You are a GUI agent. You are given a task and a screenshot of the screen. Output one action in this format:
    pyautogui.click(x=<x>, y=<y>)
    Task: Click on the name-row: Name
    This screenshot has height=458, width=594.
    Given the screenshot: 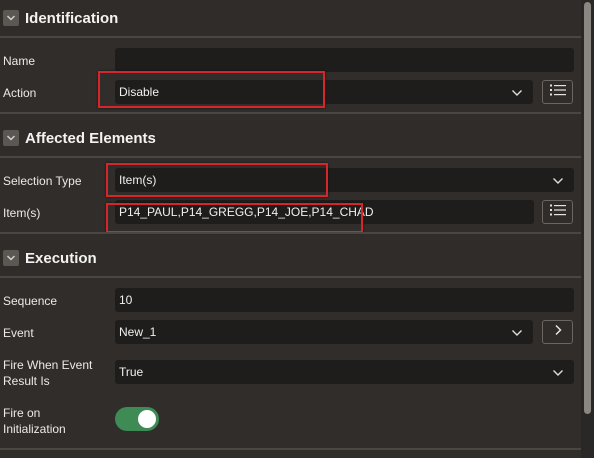 What is the action you would take?
    pyautogui.click(x=290, y=60)
    